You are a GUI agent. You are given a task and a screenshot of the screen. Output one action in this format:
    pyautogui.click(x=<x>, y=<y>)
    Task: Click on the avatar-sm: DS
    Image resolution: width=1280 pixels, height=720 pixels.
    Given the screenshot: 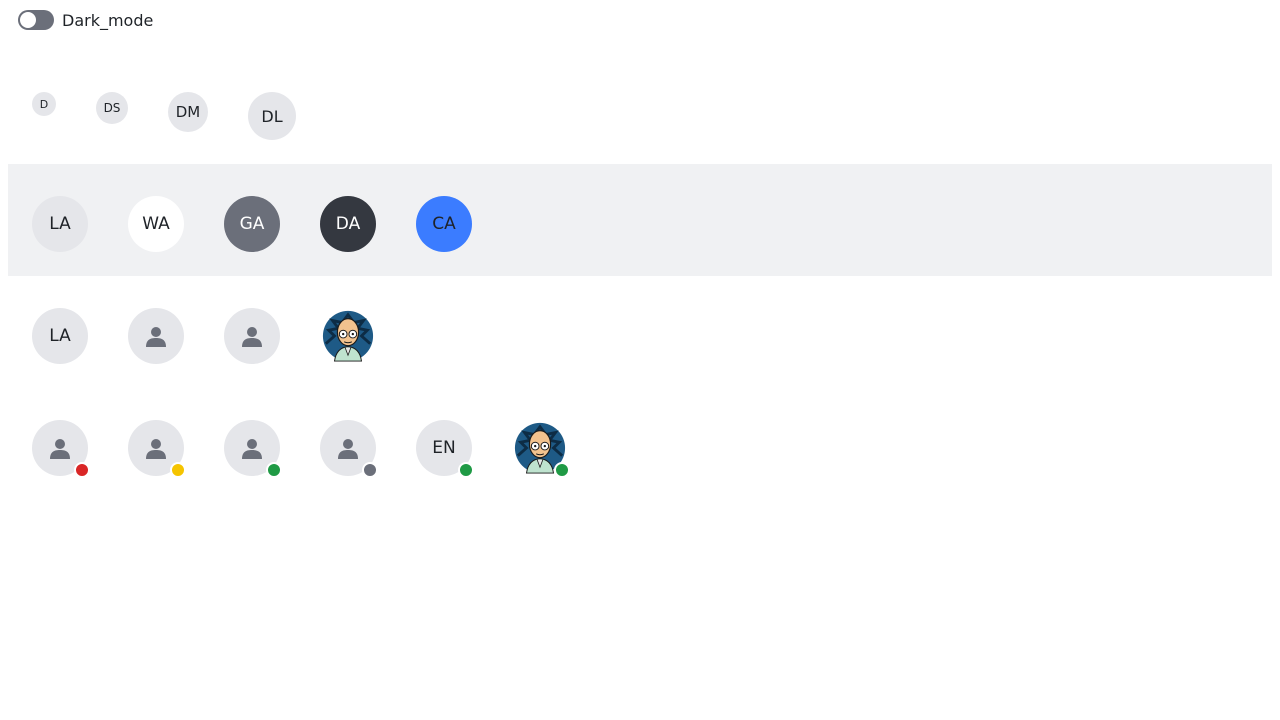 What is the action you would take?
    pyautogui.click(x=112, y=108)
    